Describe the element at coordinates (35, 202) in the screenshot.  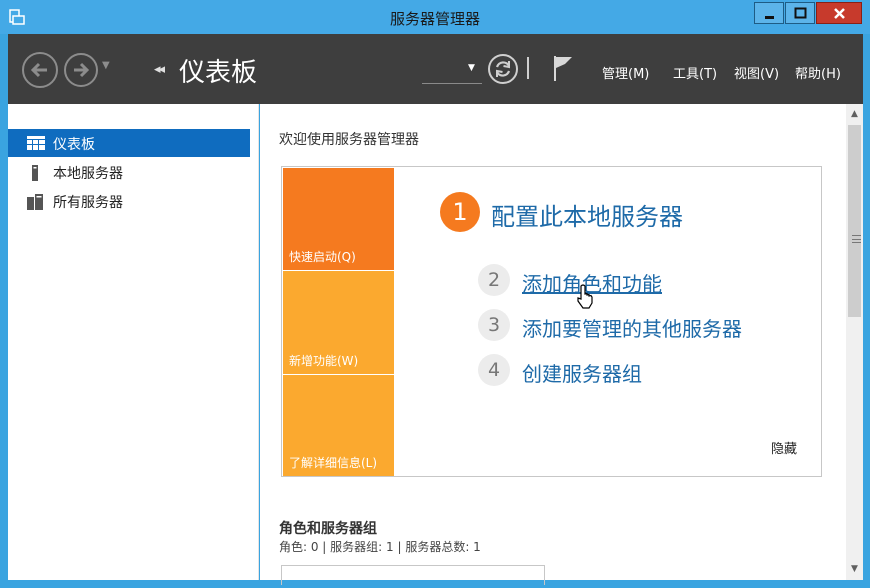
I see `all-servers-icon` at that location.